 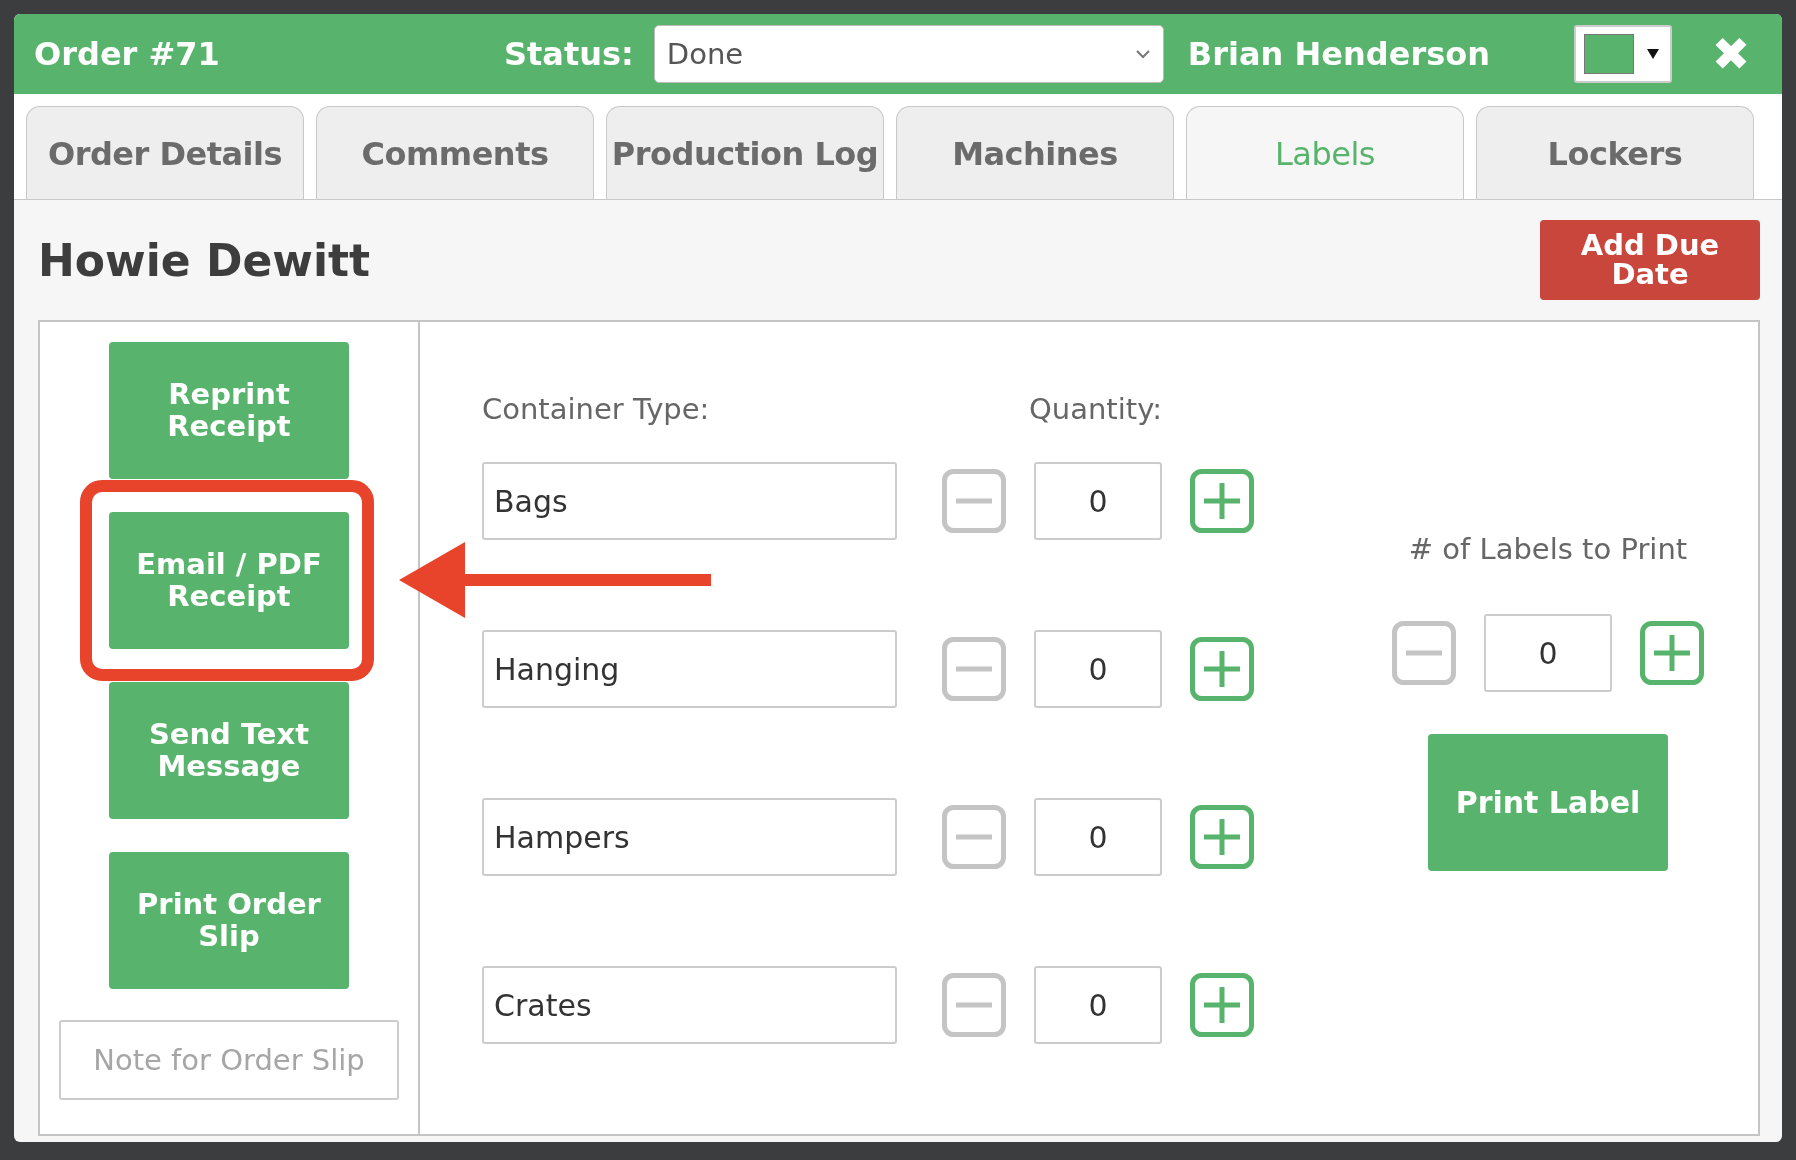 I want to click on action-button: Print Order Slip, so click(x=229, y=920).